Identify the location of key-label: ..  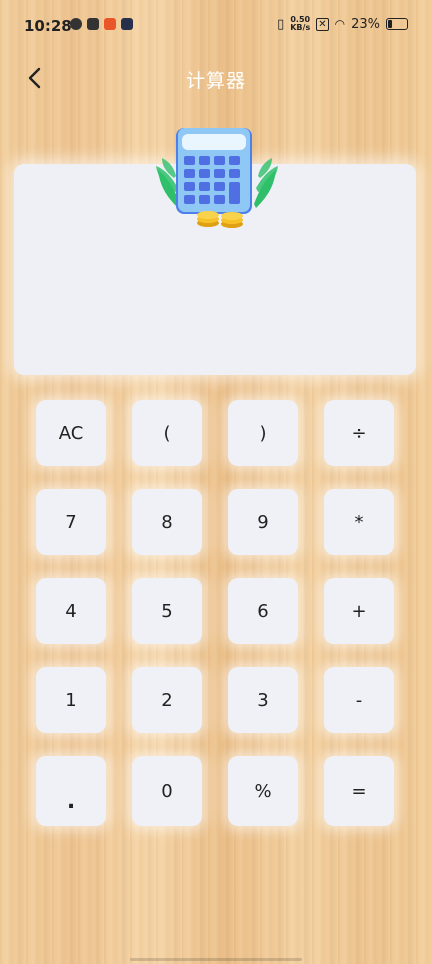
(71, 801).